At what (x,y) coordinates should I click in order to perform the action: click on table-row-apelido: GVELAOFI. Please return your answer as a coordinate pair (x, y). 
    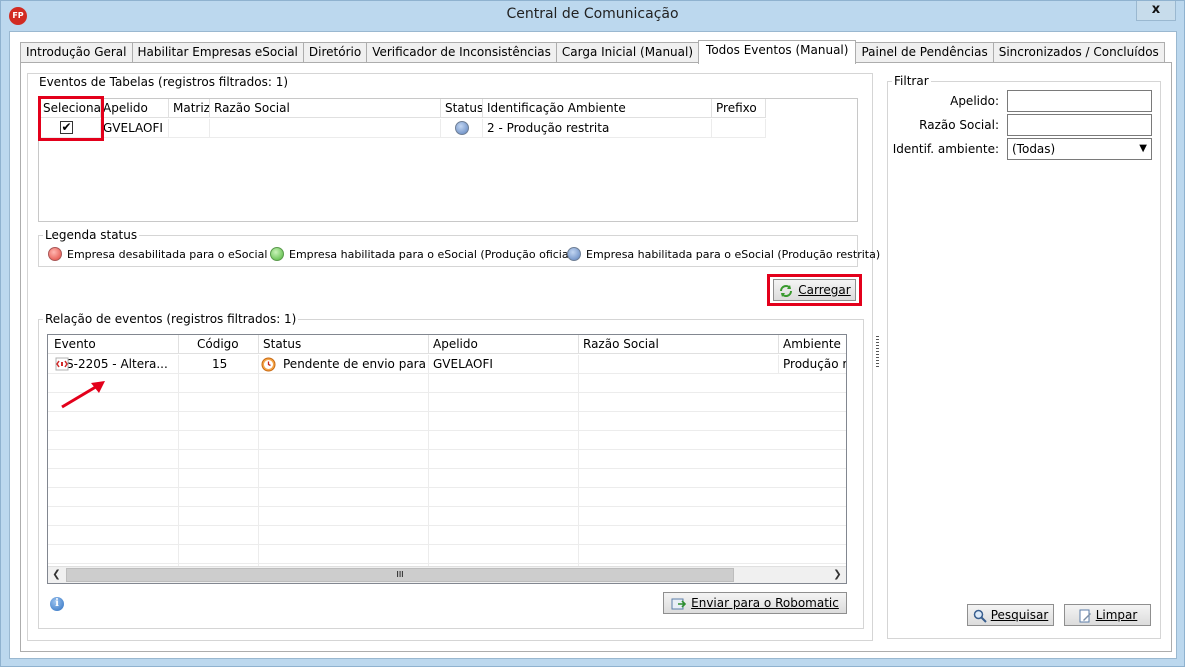
    Looking at the image, I should click on (135, 128).